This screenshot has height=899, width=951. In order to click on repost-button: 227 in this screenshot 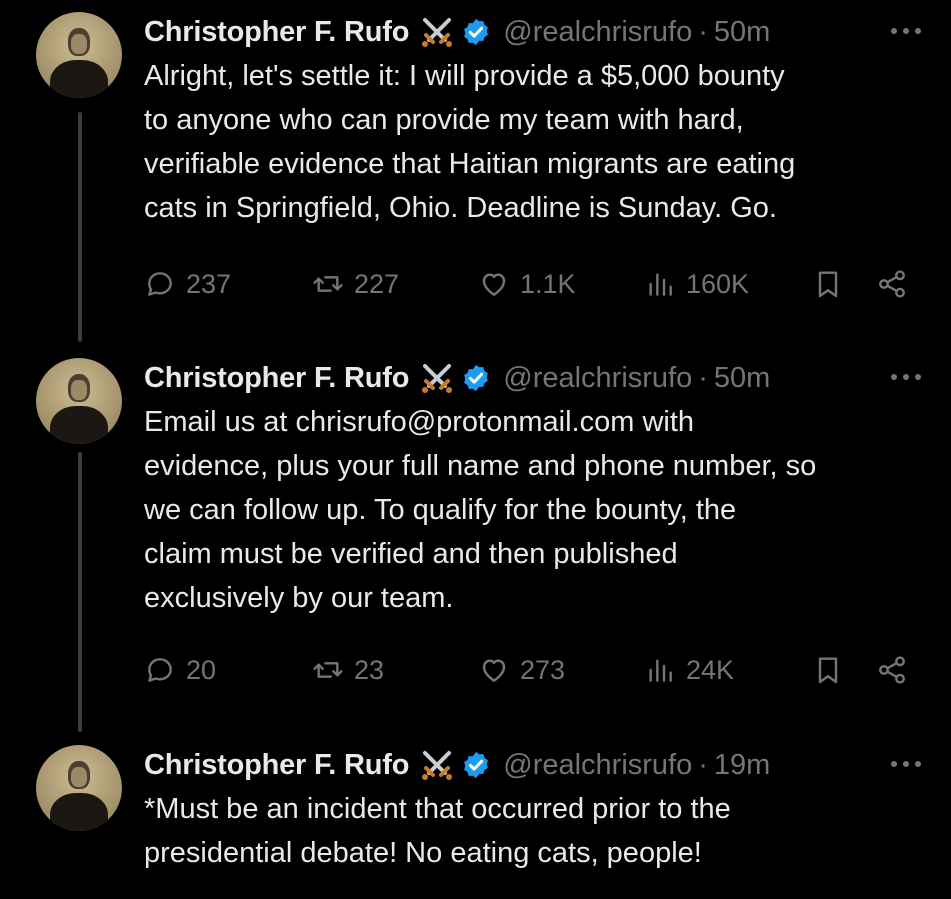, I will do `click(355, 284)`.